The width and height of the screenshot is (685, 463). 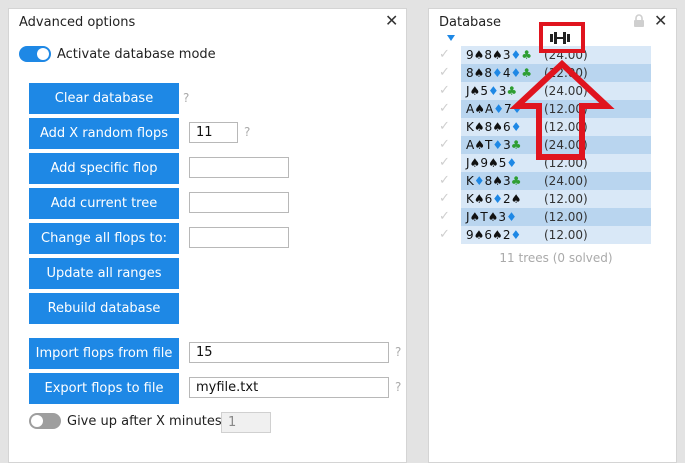 What do you see at coordinates (239, 167) in the screenshot?
I see `specific-flop-input` at bounding box center [239, 167].